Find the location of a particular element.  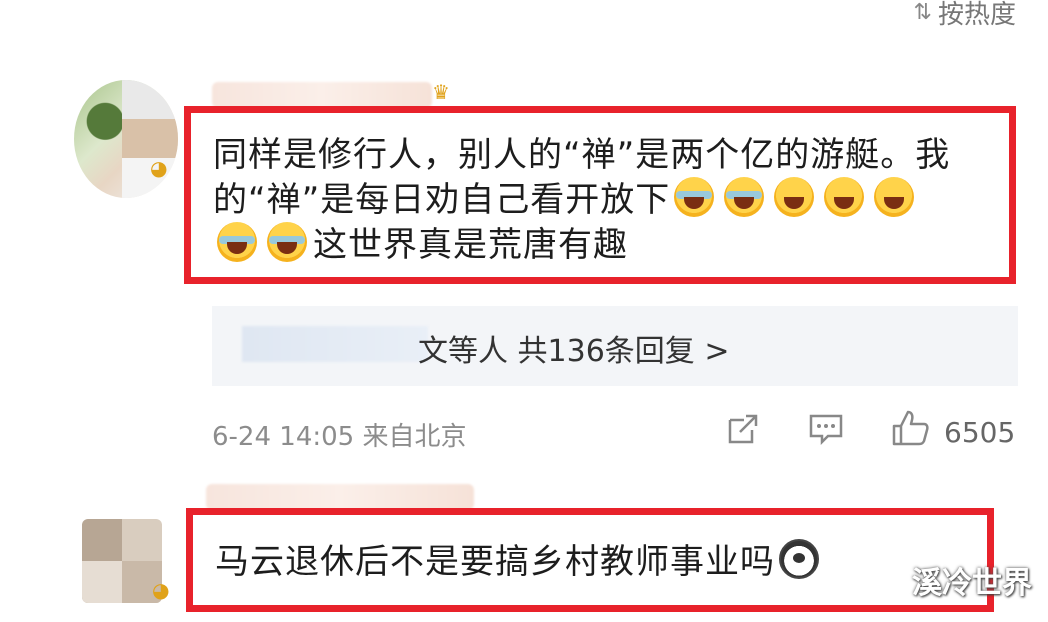

watermark: 溪冷世界 is located at coordinates (972, 583).